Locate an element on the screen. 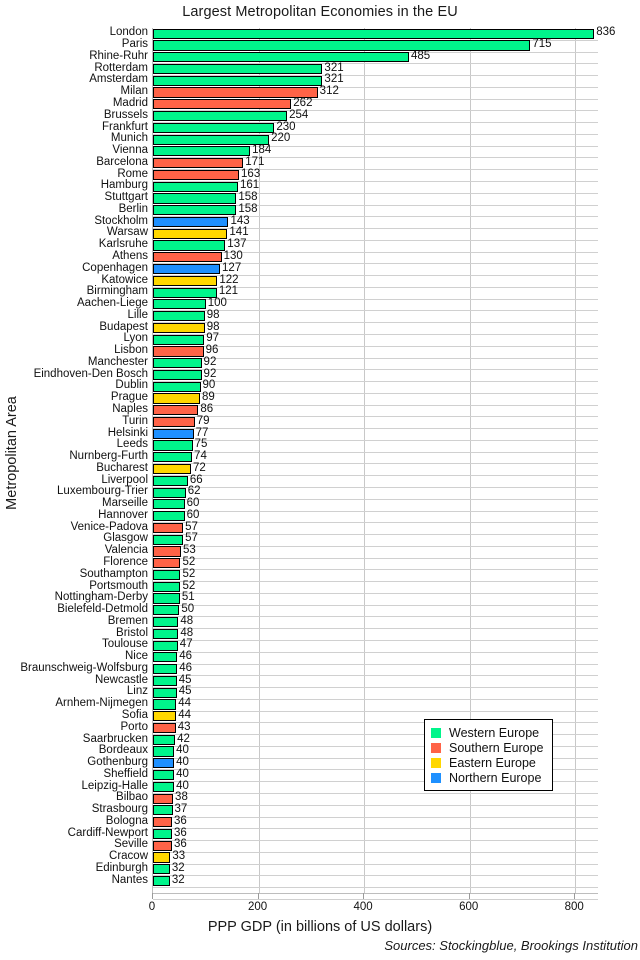  bar-value-label: 485 is located at coordinates (420, 55).